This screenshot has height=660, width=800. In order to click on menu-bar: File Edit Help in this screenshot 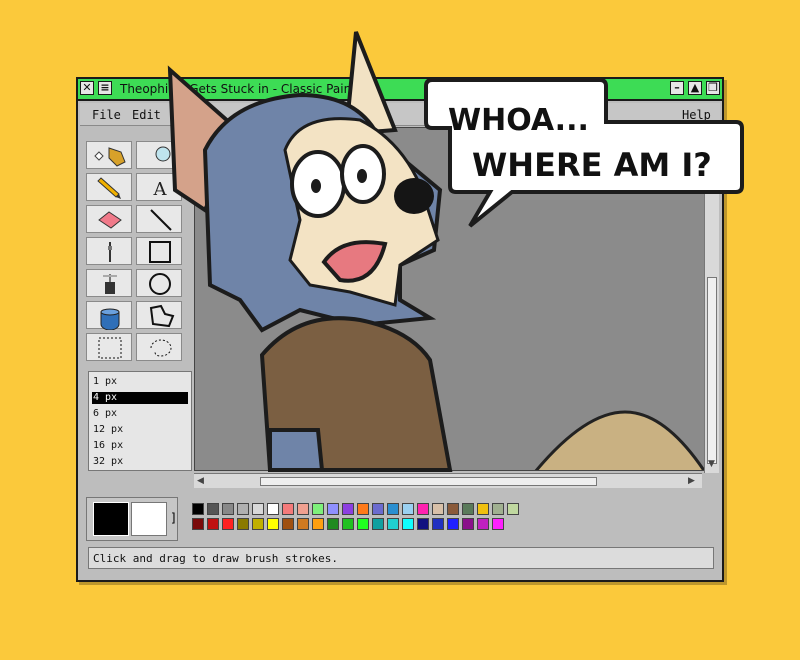, I will do `click(400, 114)`.